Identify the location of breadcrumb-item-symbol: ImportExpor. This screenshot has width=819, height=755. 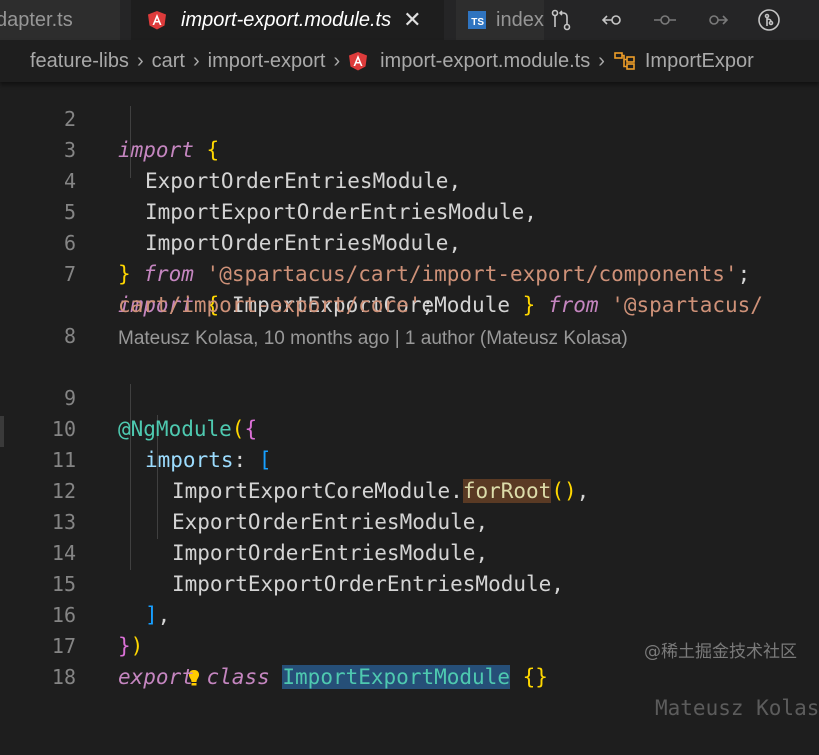
(699, 61).